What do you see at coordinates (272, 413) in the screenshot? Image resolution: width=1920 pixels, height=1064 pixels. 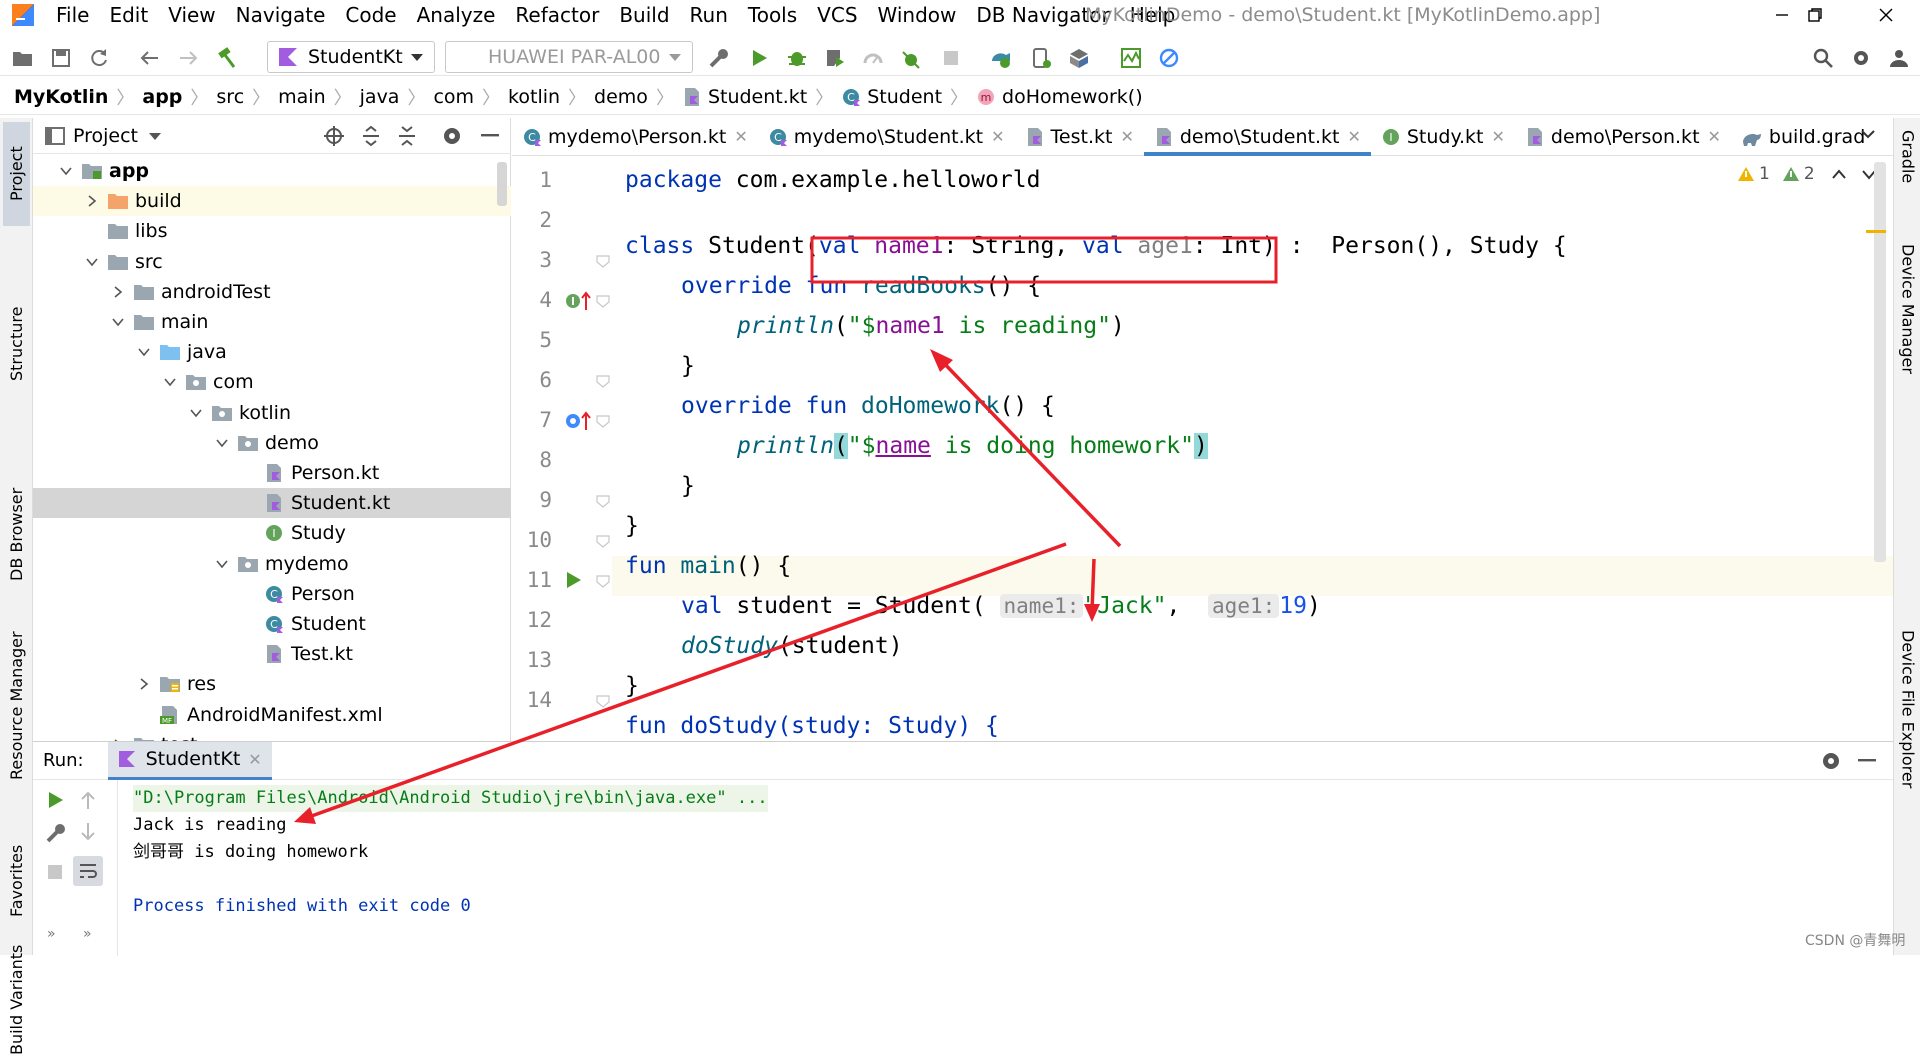 I see `tree-item: kotlin` at bounding box center [272, 413].